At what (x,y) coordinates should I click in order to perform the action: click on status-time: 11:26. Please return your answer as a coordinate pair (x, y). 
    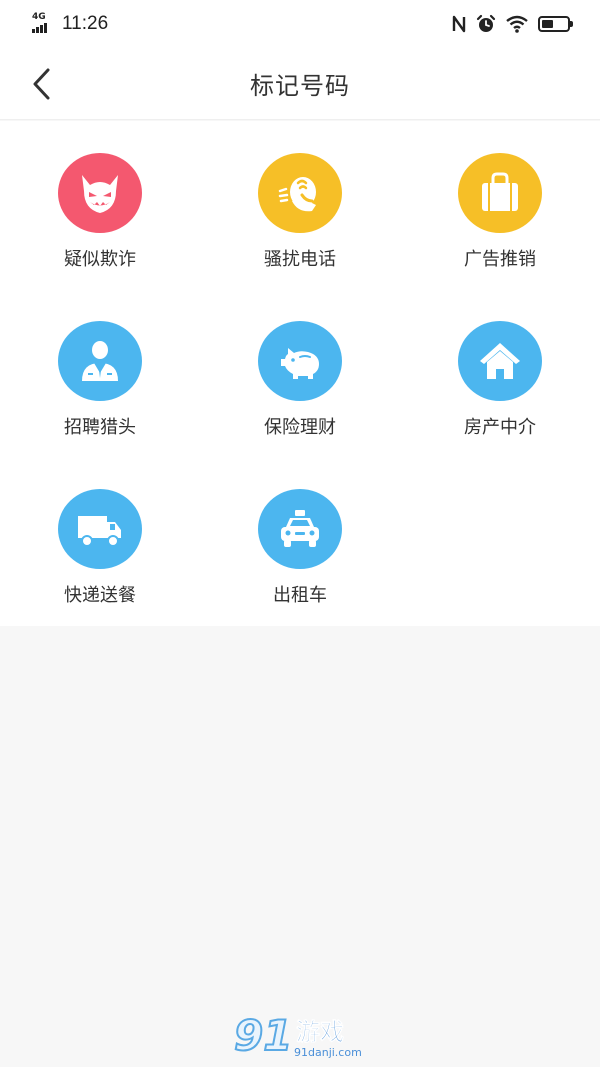
    Looking at the image, I should click on (85, 23).